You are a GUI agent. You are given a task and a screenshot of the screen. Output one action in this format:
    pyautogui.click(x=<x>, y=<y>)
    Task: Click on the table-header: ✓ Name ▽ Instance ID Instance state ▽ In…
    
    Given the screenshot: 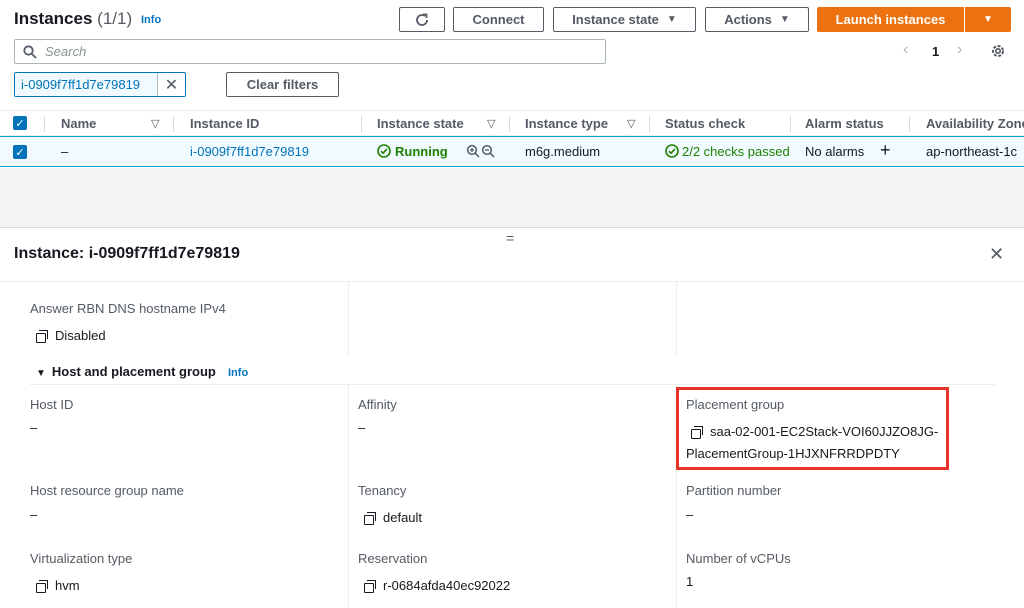 What is the action you would take?
    pyautogui.click(x=512, y=123)
    